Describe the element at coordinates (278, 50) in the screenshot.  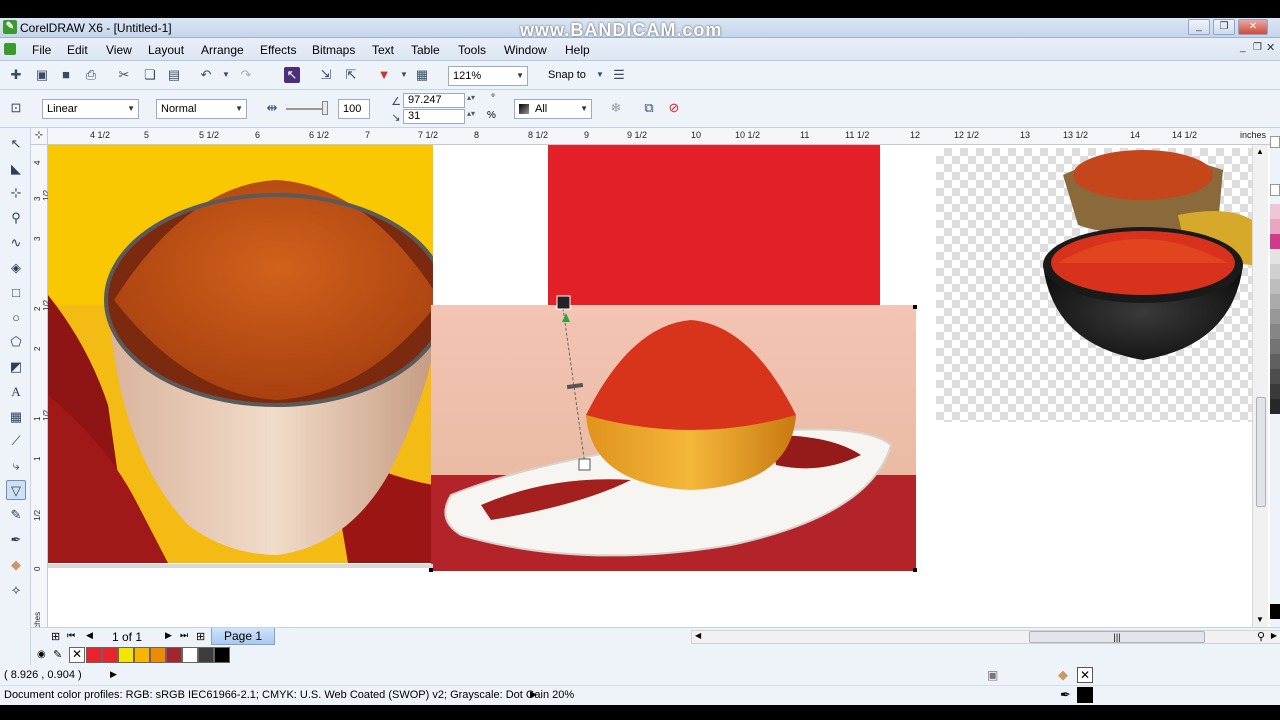
I see `menu-effects: Effects` at that location.